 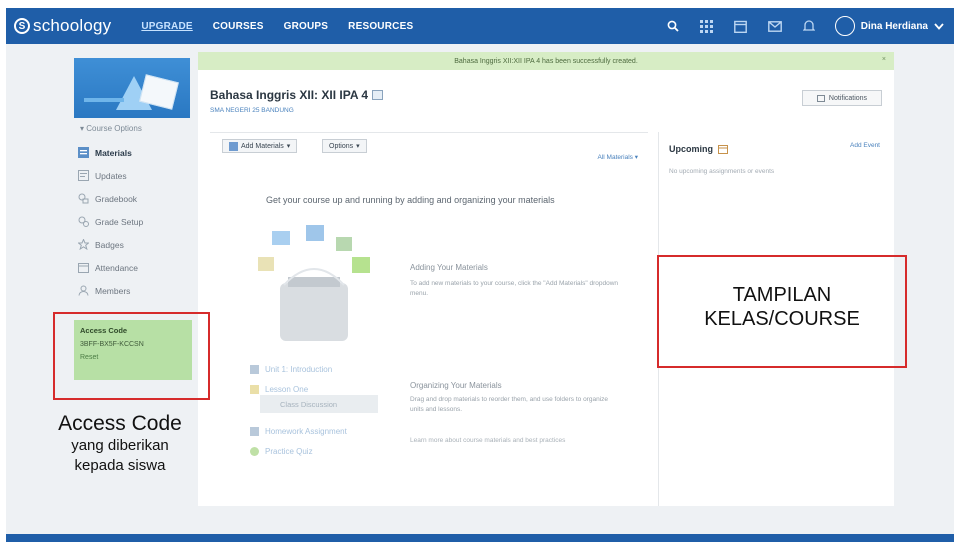 What do you see at coordinates (117, 267) in the screenshot?
I see `sidebar-item-label: Attendance` at bounding box center [117, 267].